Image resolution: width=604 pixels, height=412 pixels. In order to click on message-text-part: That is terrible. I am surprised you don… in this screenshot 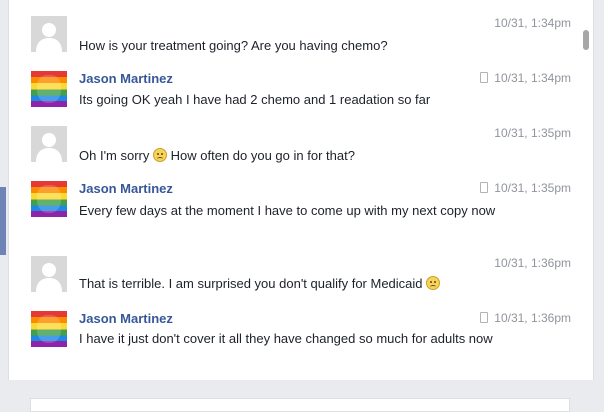, I will do `click(251, 283)`.